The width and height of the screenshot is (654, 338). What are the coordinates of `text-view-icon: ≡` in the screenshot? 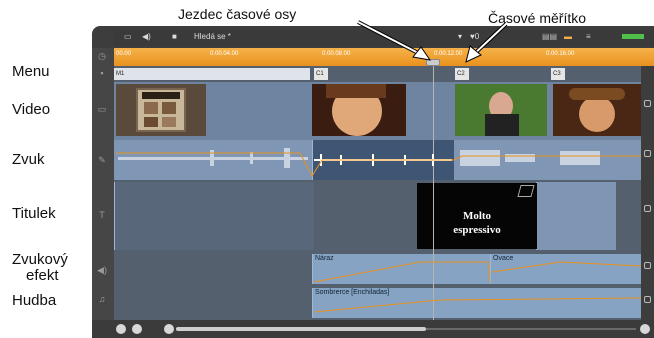 It's located at (588, 36).